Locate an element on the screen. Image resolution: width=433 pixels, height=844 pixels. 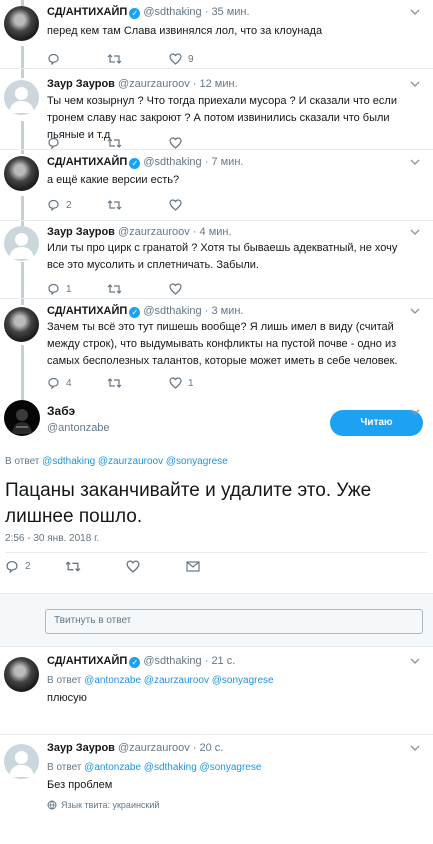
author-handle-line: @antonzabe is located at coordinates (78, 428).